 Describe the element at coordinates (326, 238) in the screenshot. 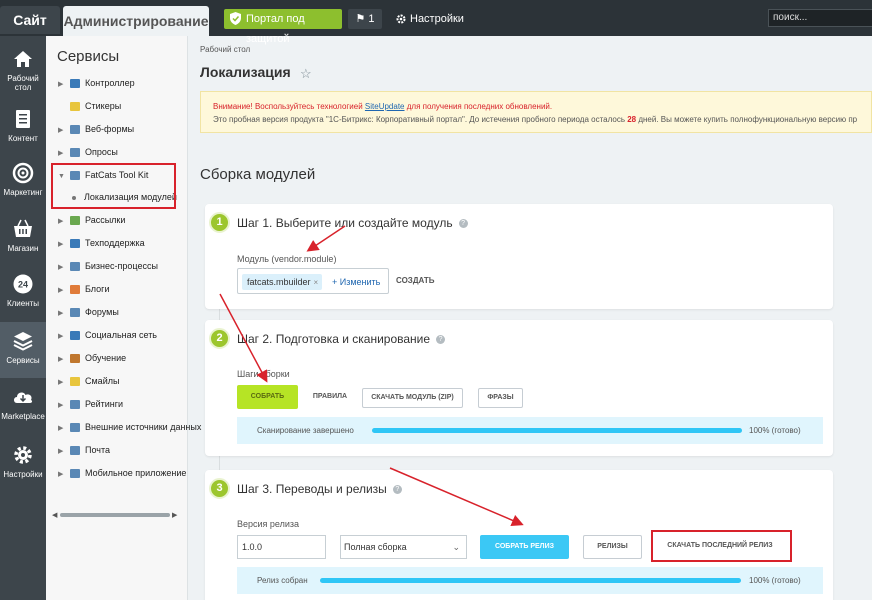

I see `annotation-arrow-module` at that location.